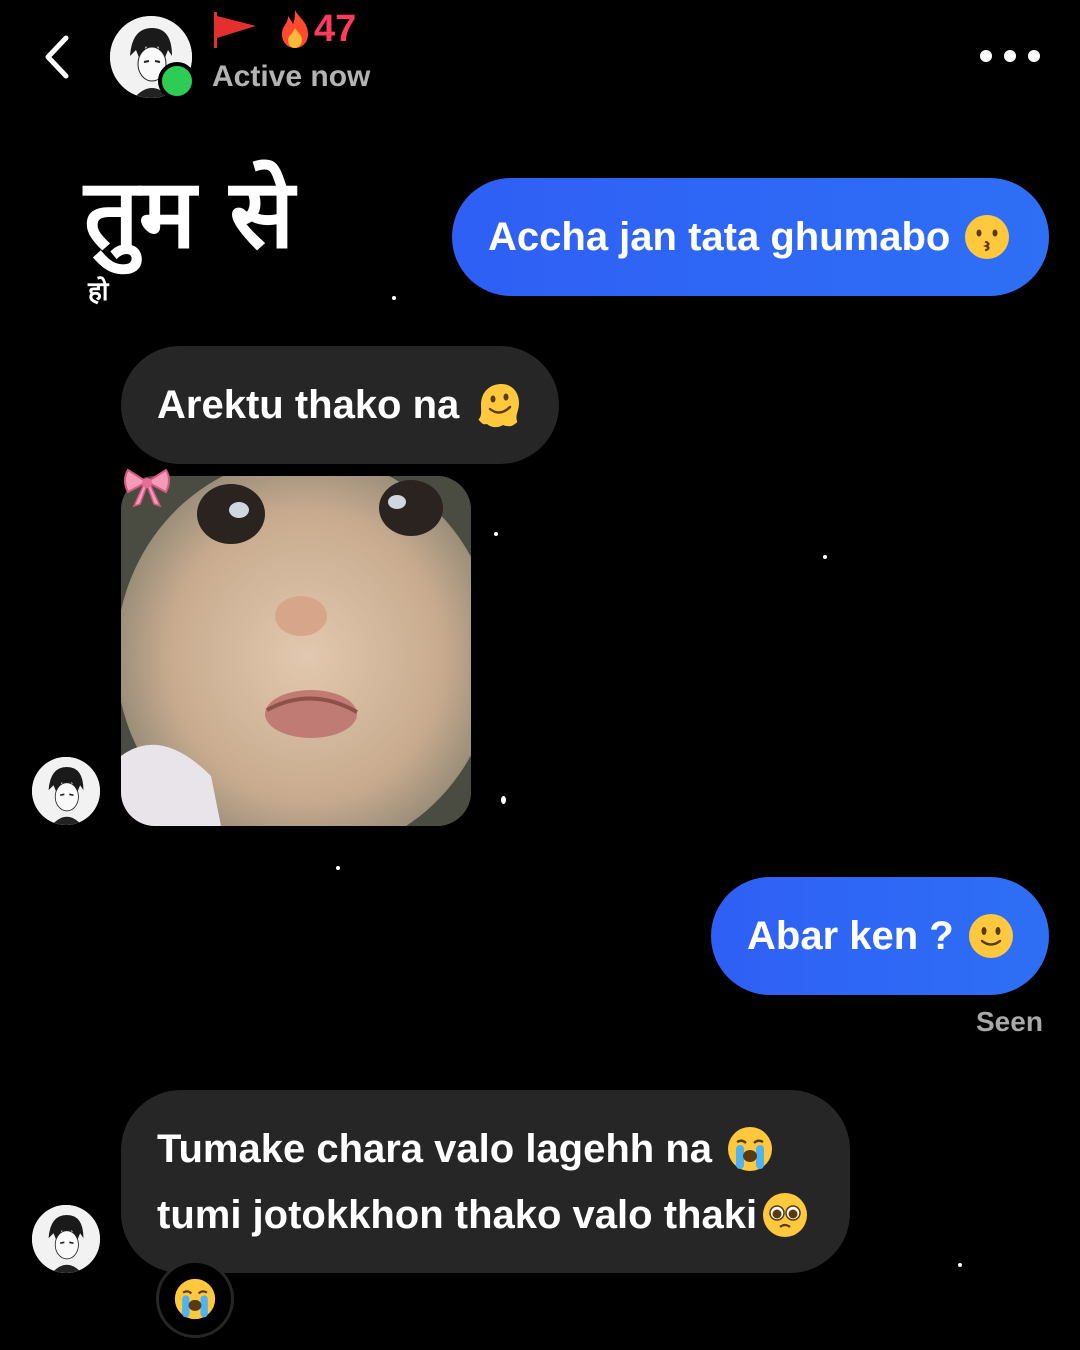 This screenshot has height=1350, width=1080. What do you see at coordinates (498, 406) in the screenshot?
I see `melting-face-icon` at bounding box center [498, 406].